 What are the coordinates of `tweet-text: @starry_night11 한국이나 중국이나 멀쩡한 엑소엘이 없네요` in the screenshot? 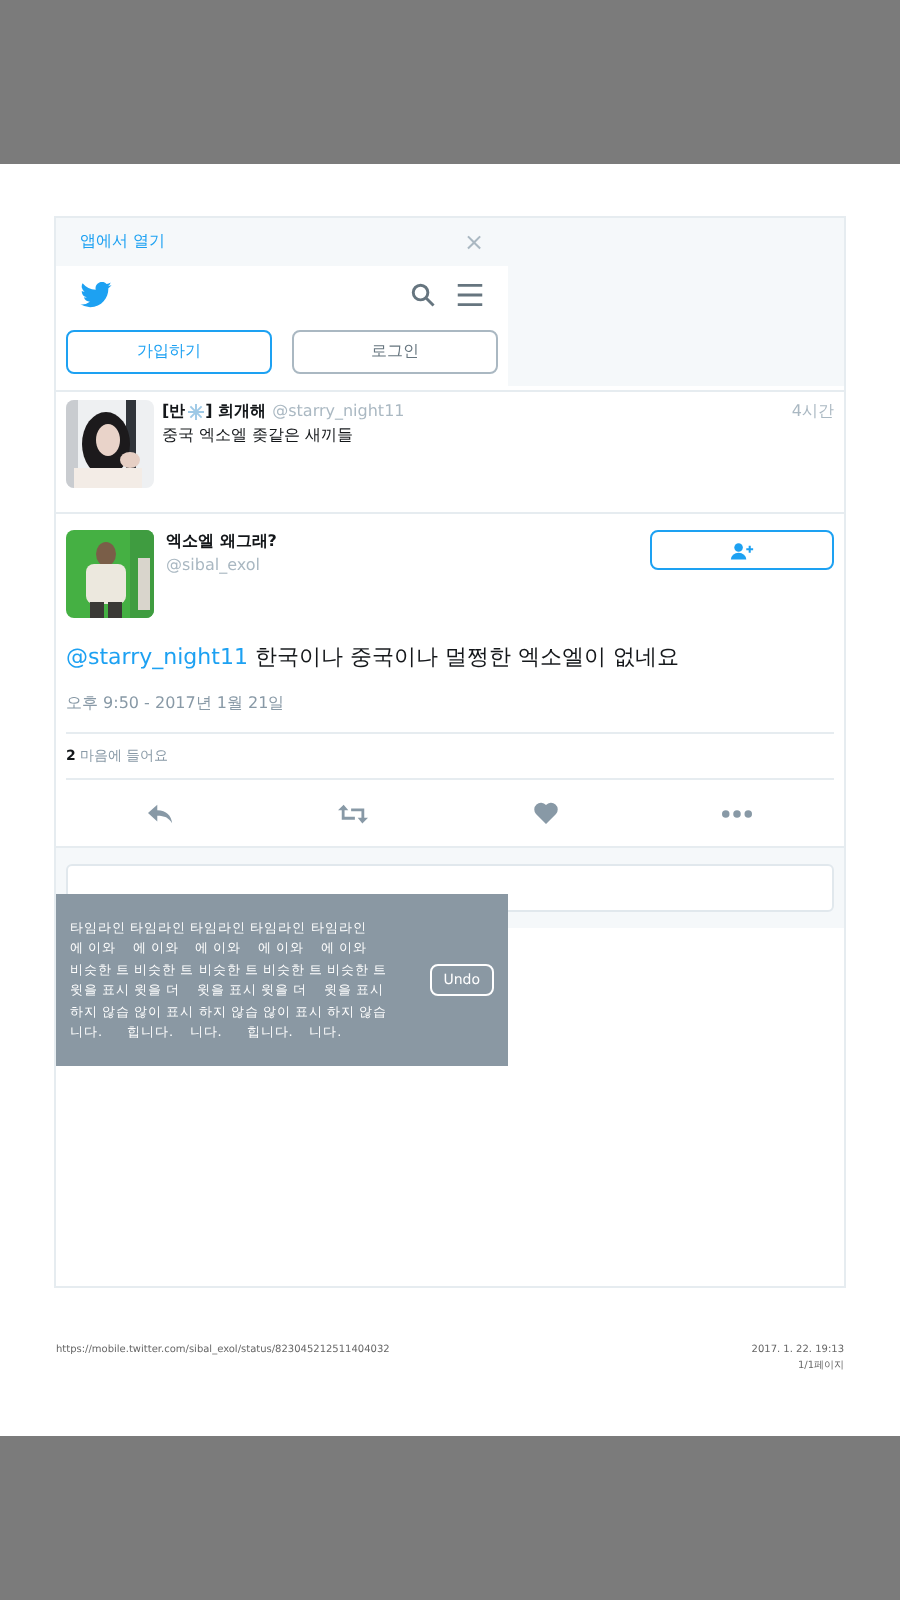 It's located at (373, 658).